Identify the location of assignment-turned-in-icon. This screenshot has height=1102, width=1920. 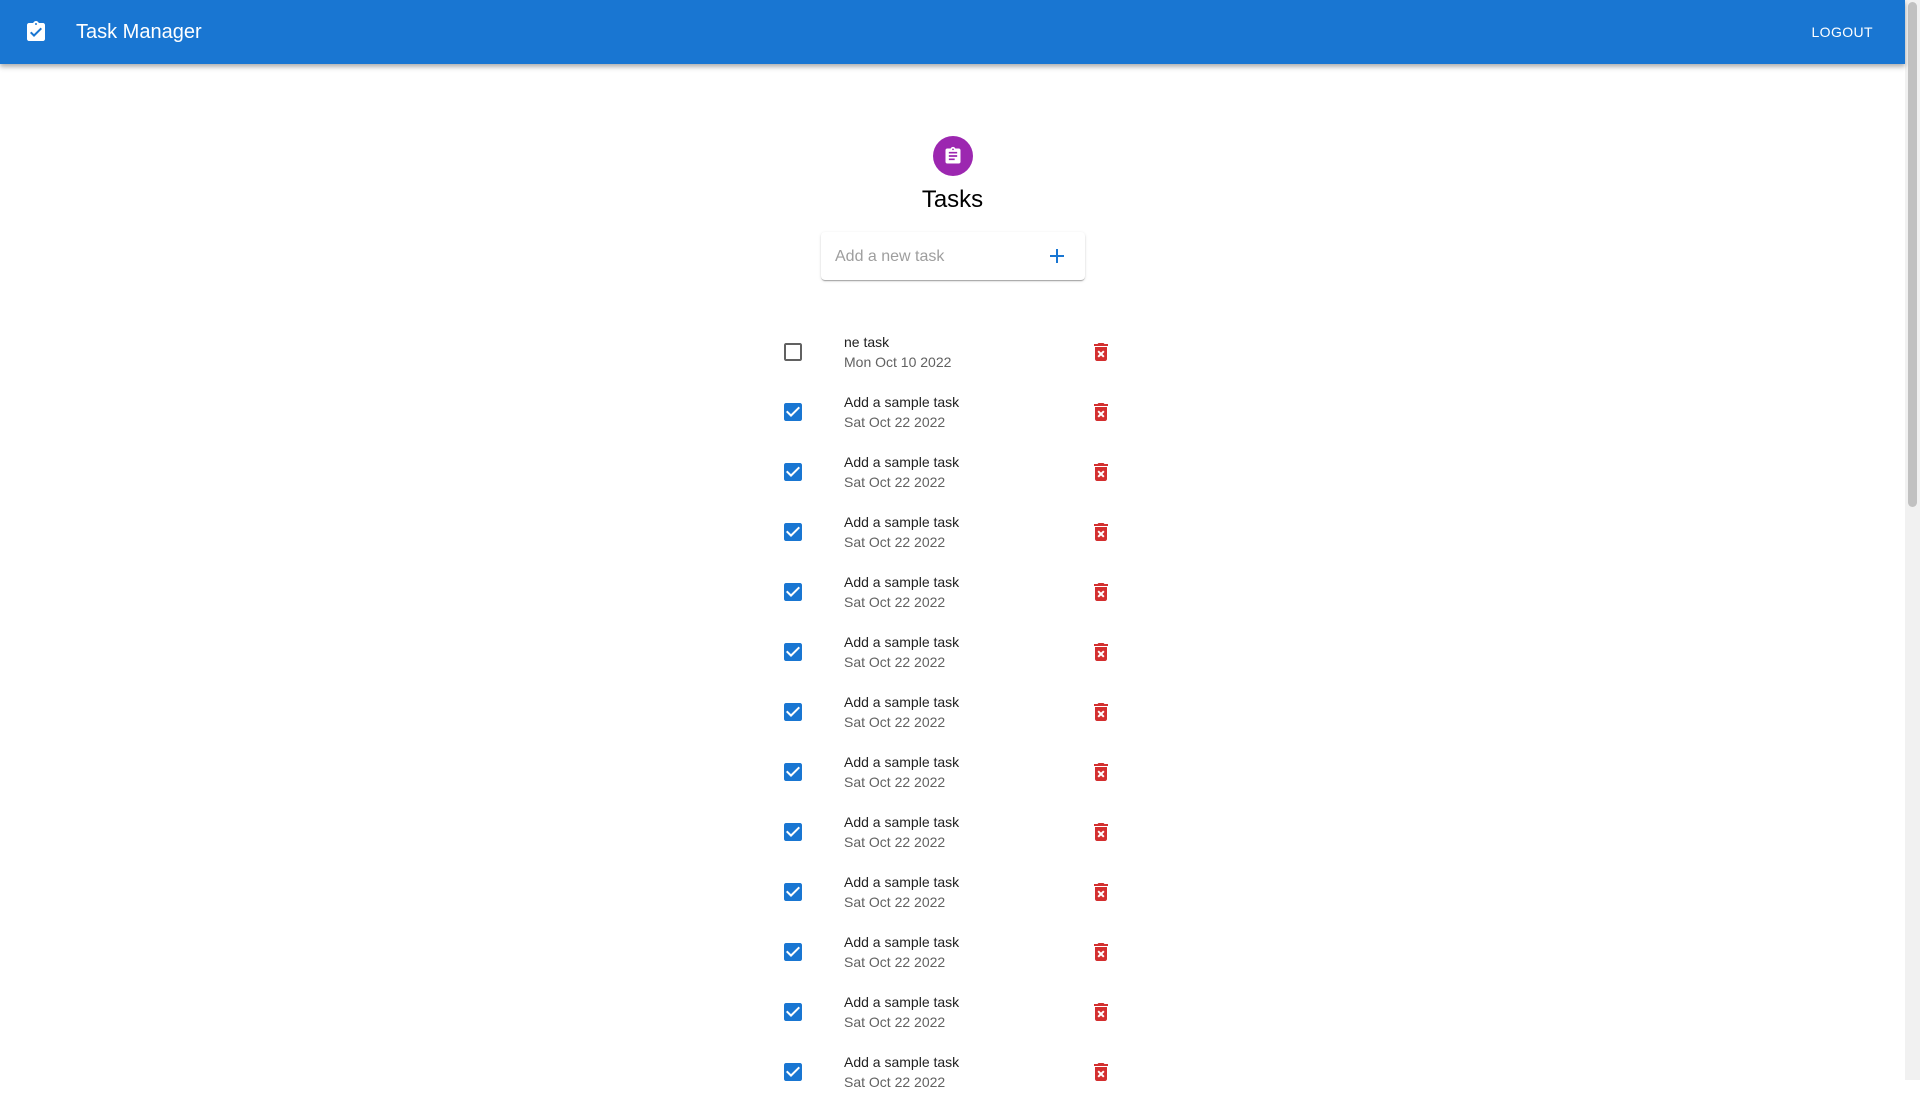
(36, 32).